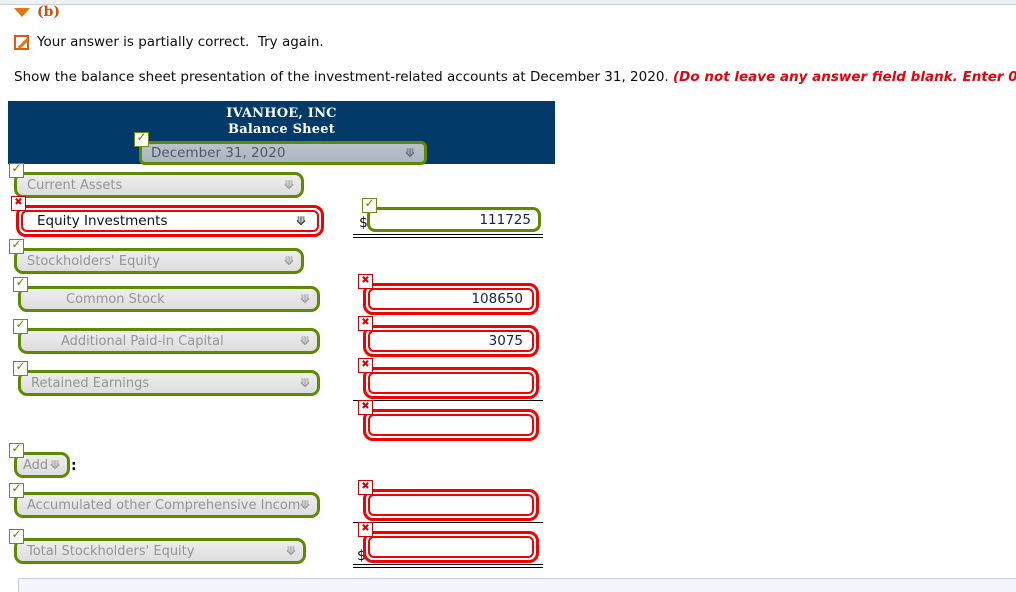 The height and width of the screenshot is (592, 1016). What do you see at coordinates (218, 153) in the screenshot?
I see `date-select-value: December 31, 2020` at bounding box center [218, 153].